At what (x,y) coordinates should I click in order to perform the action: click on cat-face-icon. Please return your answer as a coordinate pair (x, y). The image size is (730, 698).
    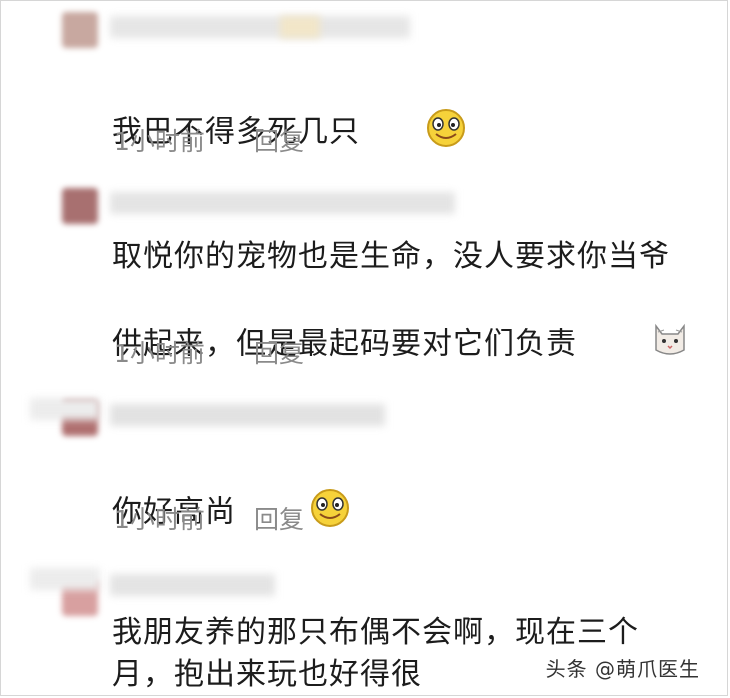
    Looking at the image, I should click on (638, 345).